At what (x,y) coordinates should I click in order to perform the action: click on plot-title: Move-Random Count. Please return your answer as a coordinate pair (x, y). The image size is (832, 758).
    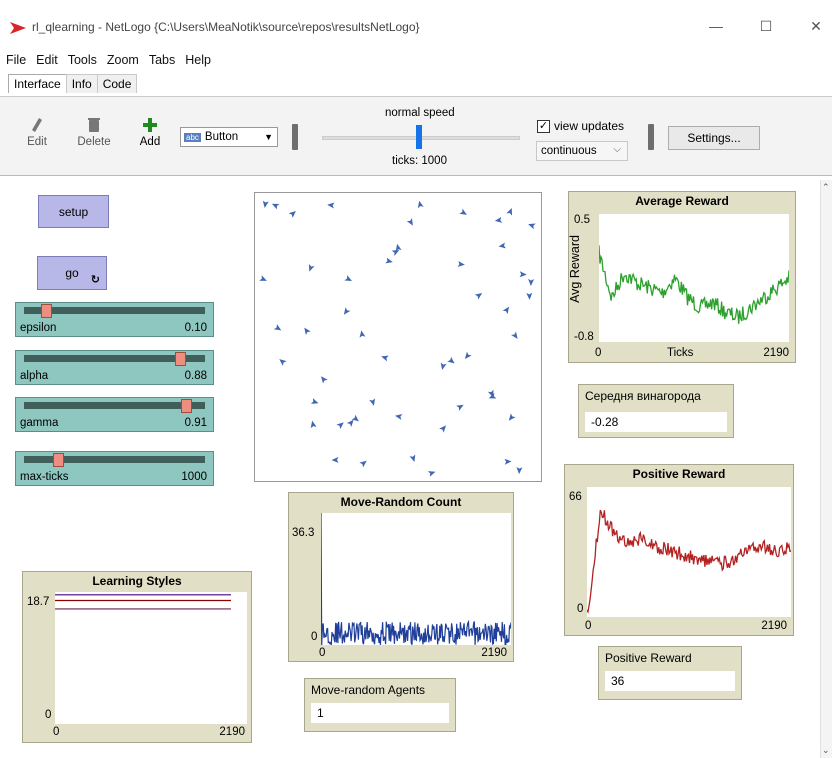
    Looking at the image, I should click on (401, 502).